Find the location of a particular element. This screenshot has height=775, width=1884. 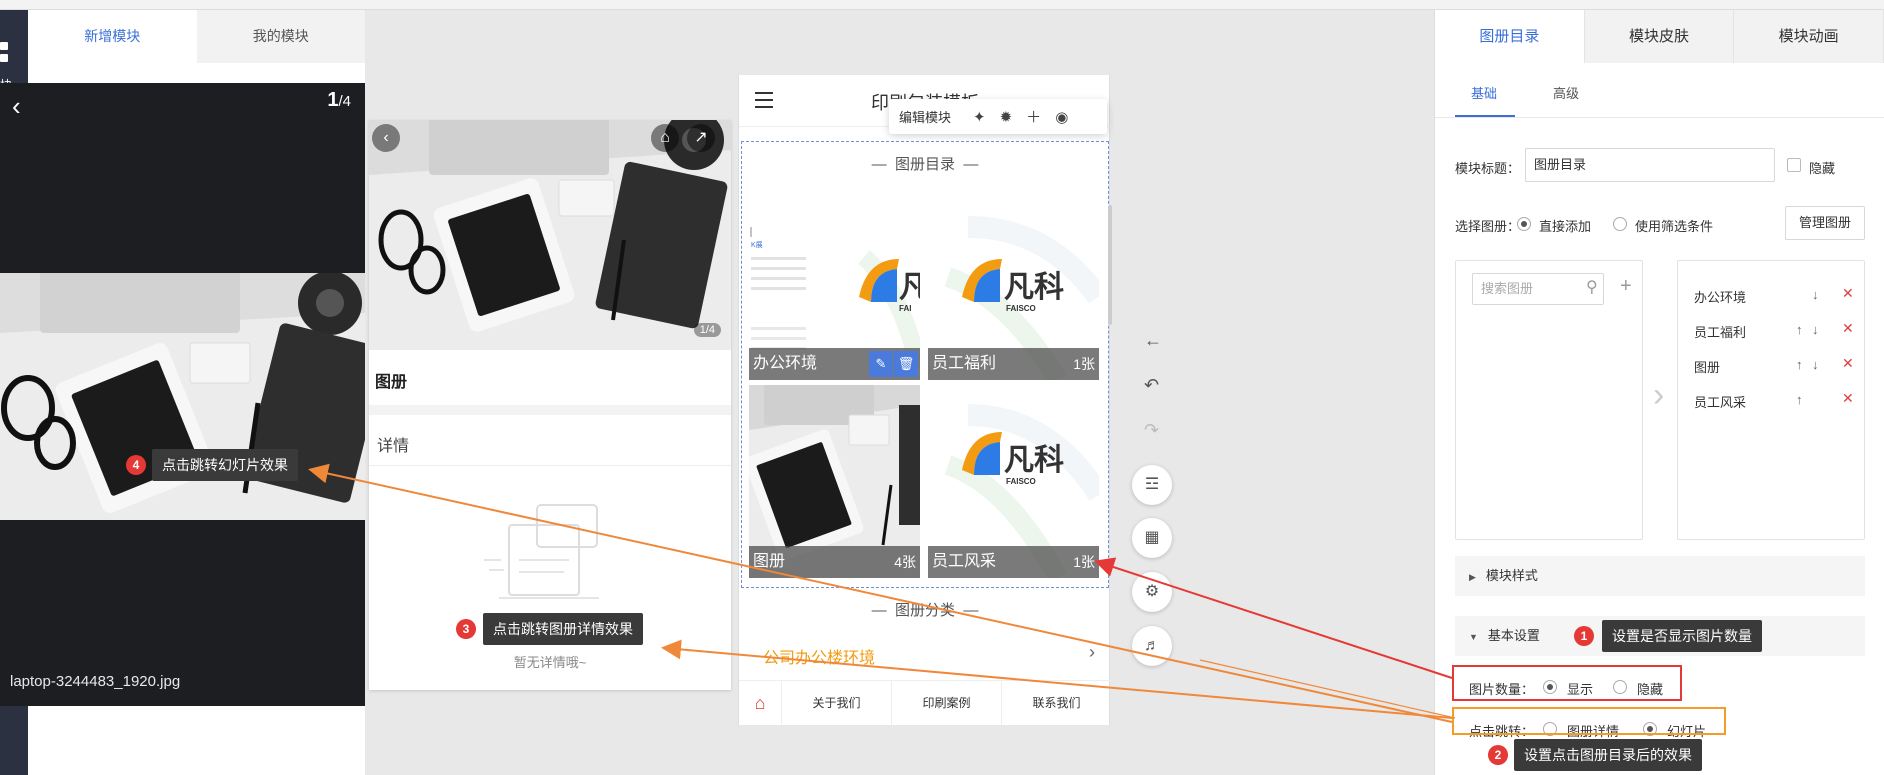

module-title-label: 模块标题： is located at coordinates (1488, 168).